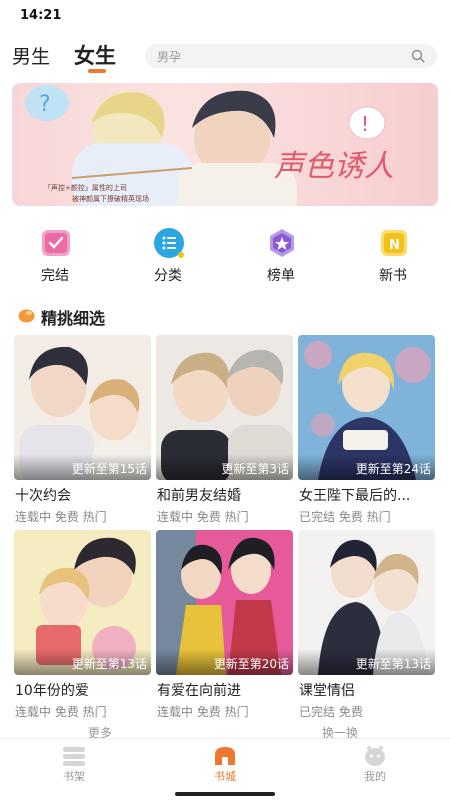 This screenshot has width=450, height=800. I want to click on nav-label: 书城, so click(225, 776).